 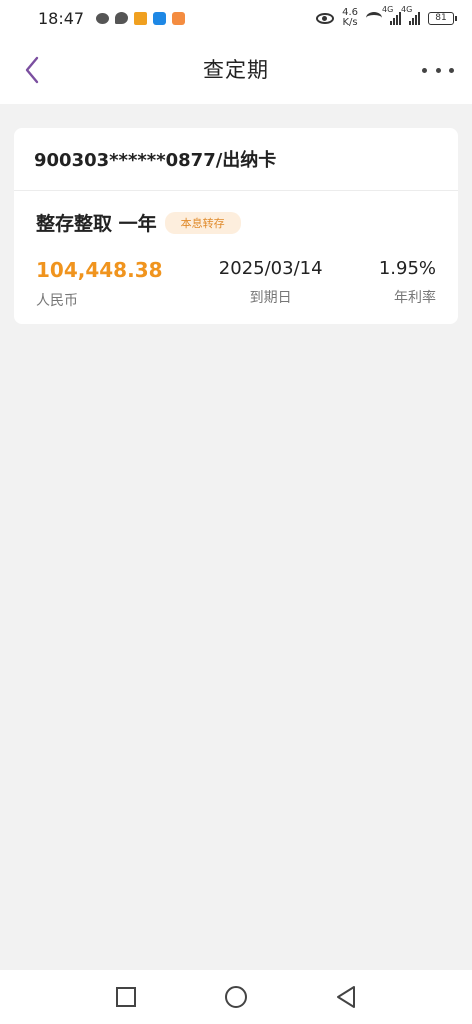 I want to click on back-nav-button, so click(x=346, y=997).